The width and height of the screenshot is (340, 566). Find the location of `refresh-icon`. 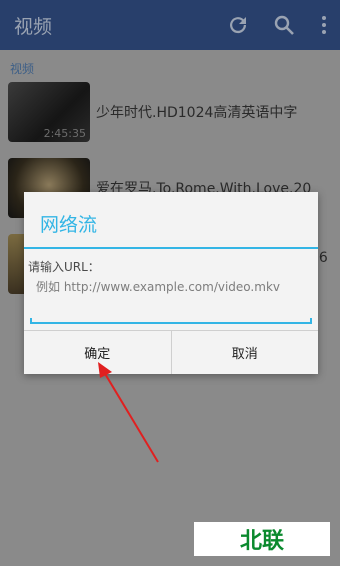

refresh-icon is located at coordinates (238, 25).